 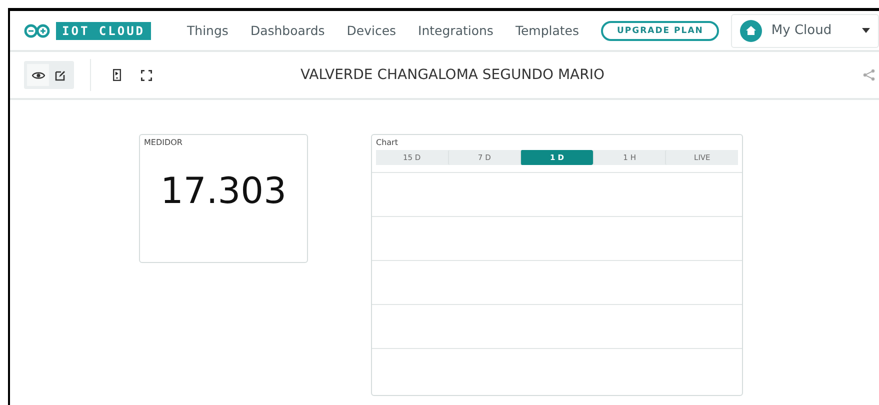 What do you see at coordinates (866, 30) in the screenshot?
I see `caret-icon` at bounding box center [866, 30].